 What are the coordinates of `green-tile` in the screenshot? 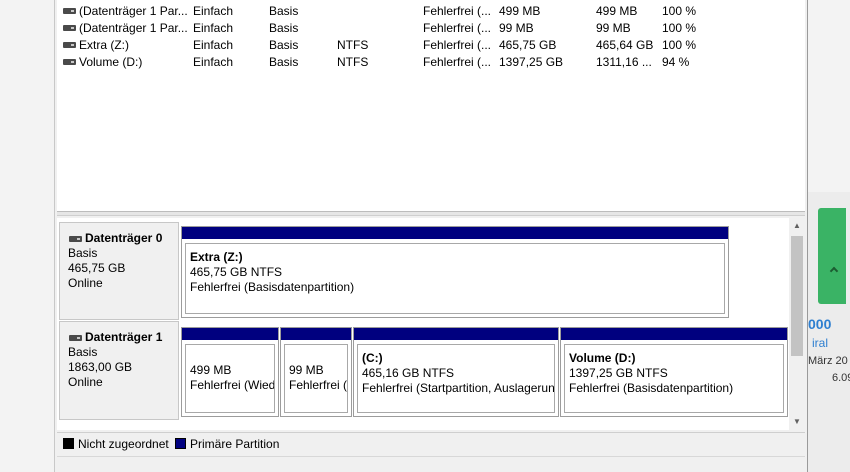 It's located at (832, 256).